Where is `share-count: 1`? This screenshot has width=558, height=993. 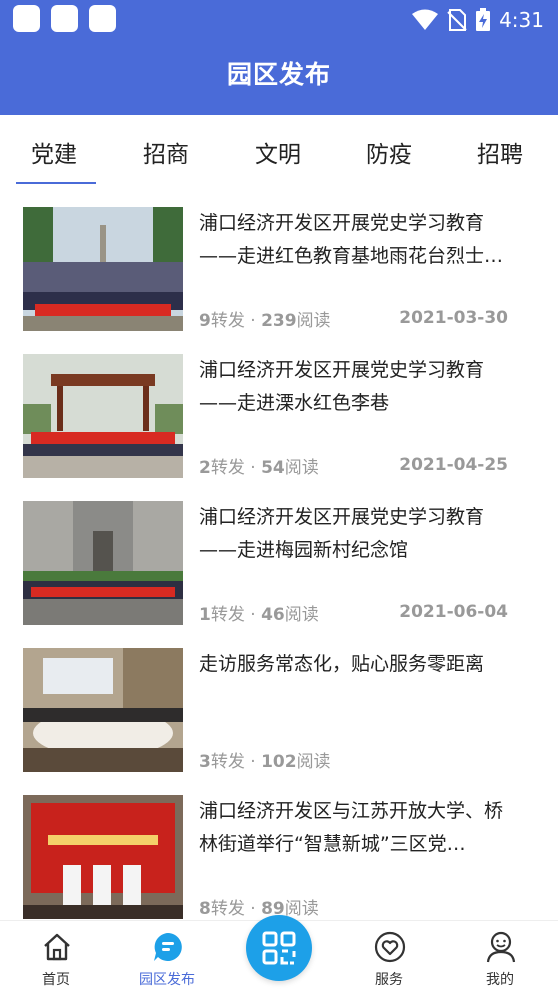
share-count: 1 is located at coordinates (205, 615).